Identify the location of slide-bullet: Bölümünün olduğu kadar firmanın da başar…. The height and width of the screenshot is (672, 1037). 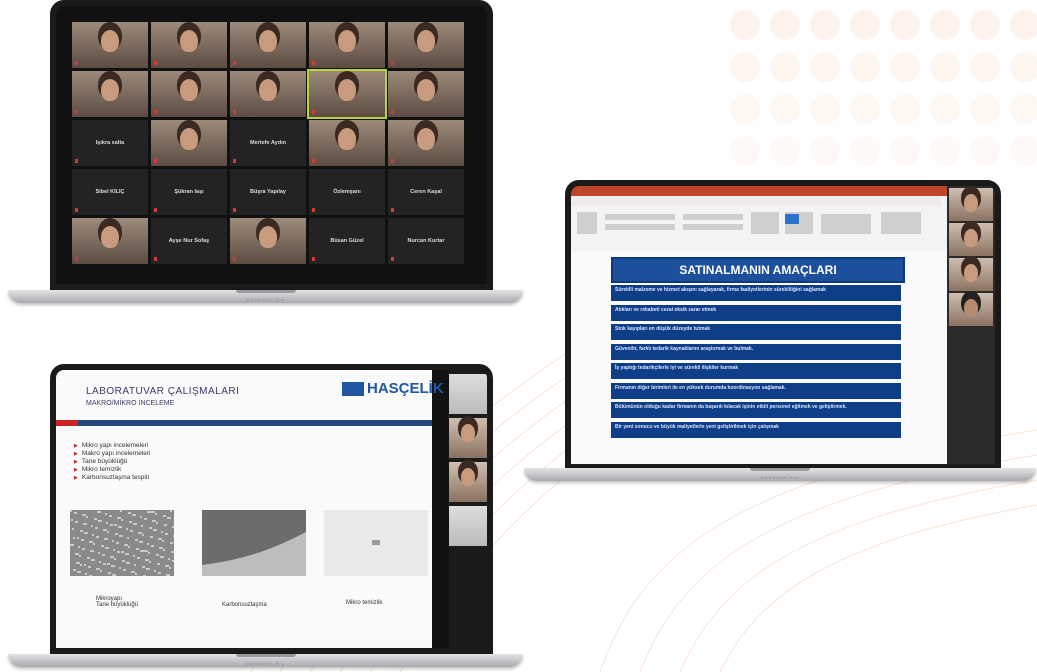
(756, 410).